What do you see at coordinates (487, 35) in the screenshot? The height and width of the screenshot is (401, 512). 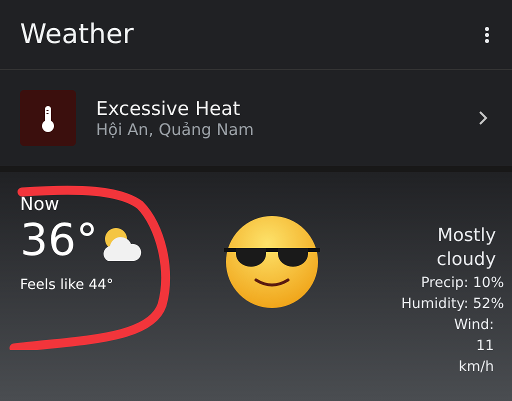 I see `more-options-icon` at bounding box center [487, 35].